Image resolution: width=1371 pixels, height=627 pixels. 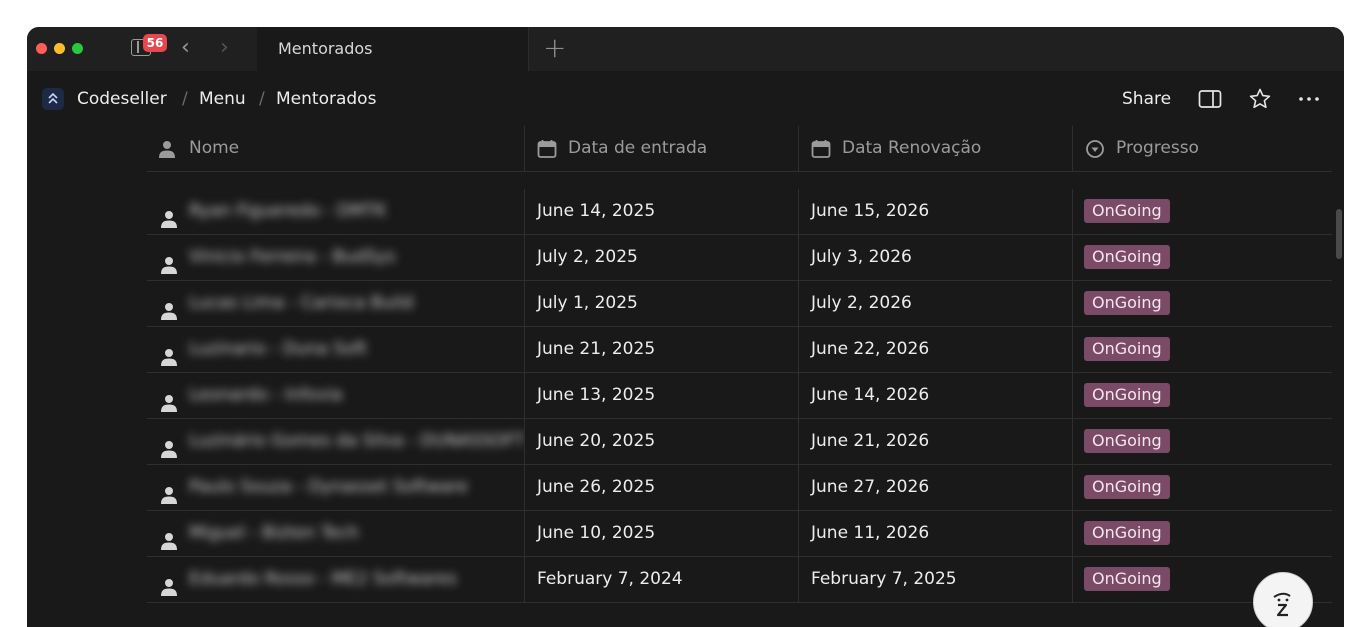 What do you see at coordinates (222, 99) in the screenshot?
I see `breadcrumb-menu: Menu` at bounding box center [222, 99].